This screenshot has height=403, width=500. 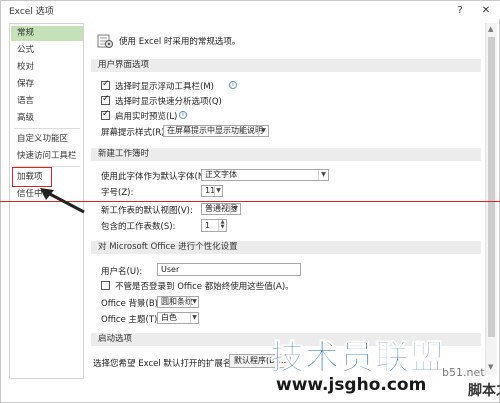 What do you see at coordinates (357, 358) in the screenshot?
I see `watermark-title: 技术员联盟` at bounding box center [357, 358].